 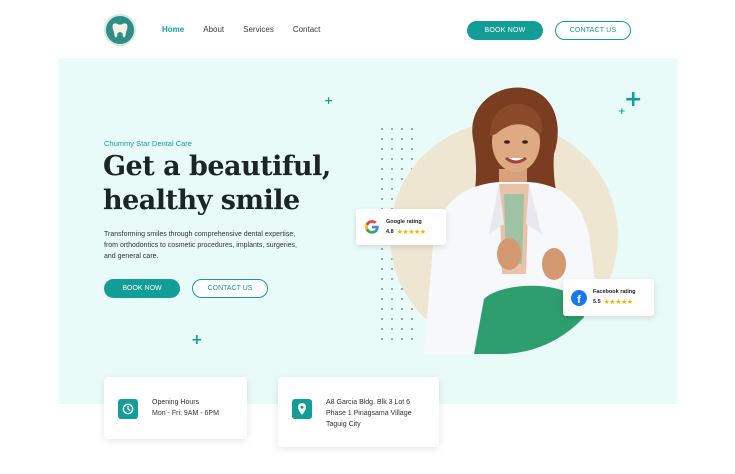 I want to click on opening-hours-card: Opening Hours Mon - Fri: 9AM - 6PM, so click(x=175, y=408).